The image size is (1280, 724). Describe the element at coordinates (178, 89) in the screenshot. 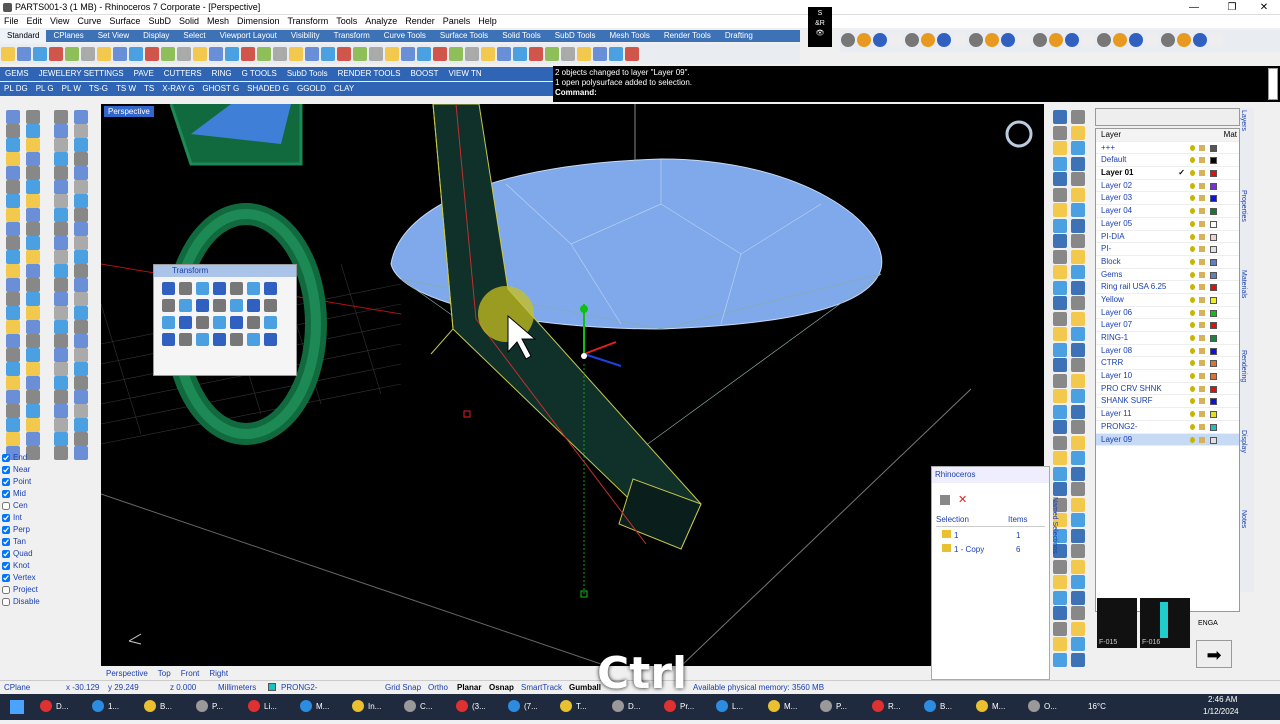

I see `display-mode-6: X-RAY G` at that location.